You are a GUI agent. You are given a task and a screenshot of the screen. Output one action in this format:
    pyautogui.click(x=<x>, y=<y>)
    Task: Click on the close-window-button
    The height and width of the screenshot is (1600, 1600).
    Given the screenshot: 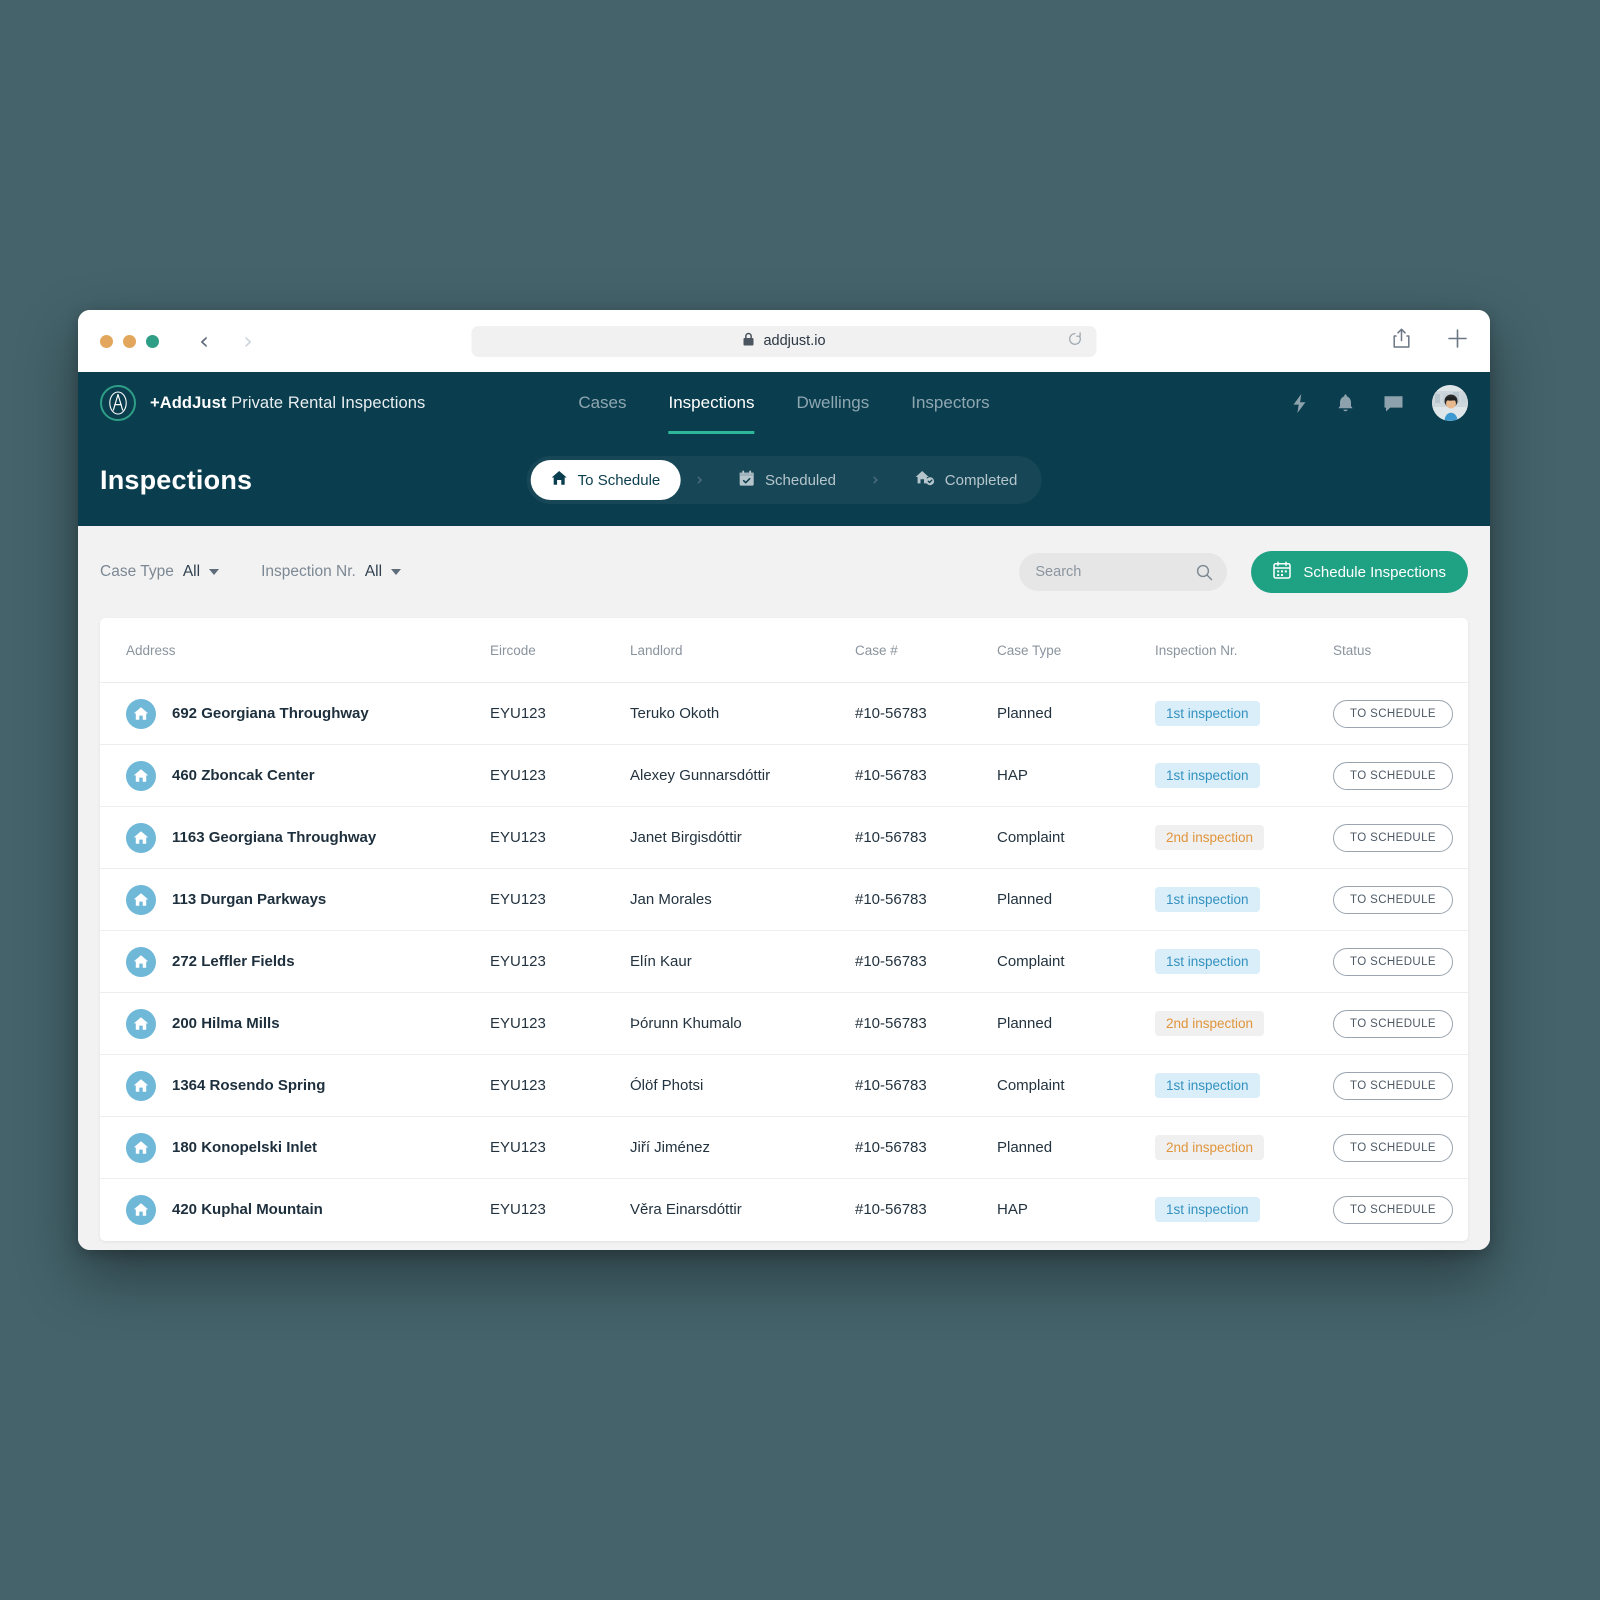 What is the action you would take?
    pyautogui.click(x=106, y=341)
    